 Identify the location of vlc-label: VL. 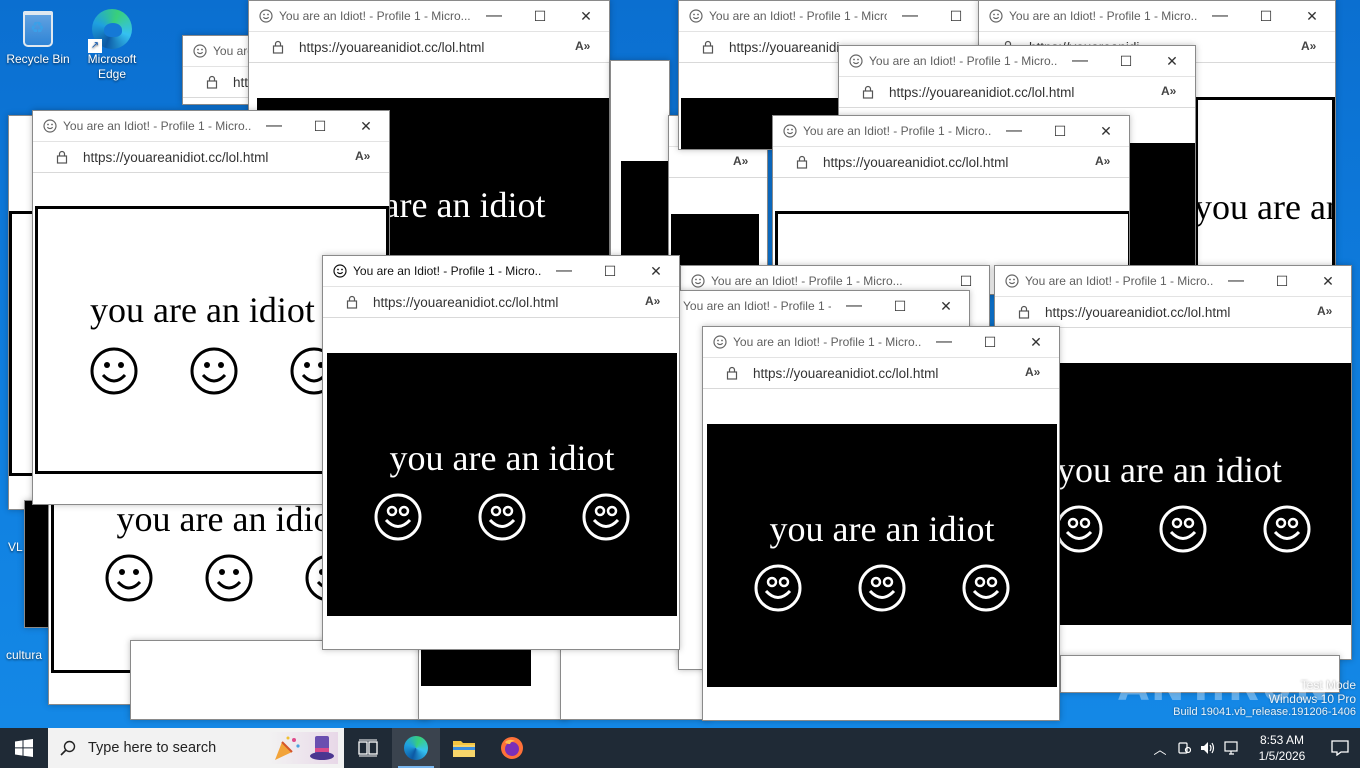
(15, 547).